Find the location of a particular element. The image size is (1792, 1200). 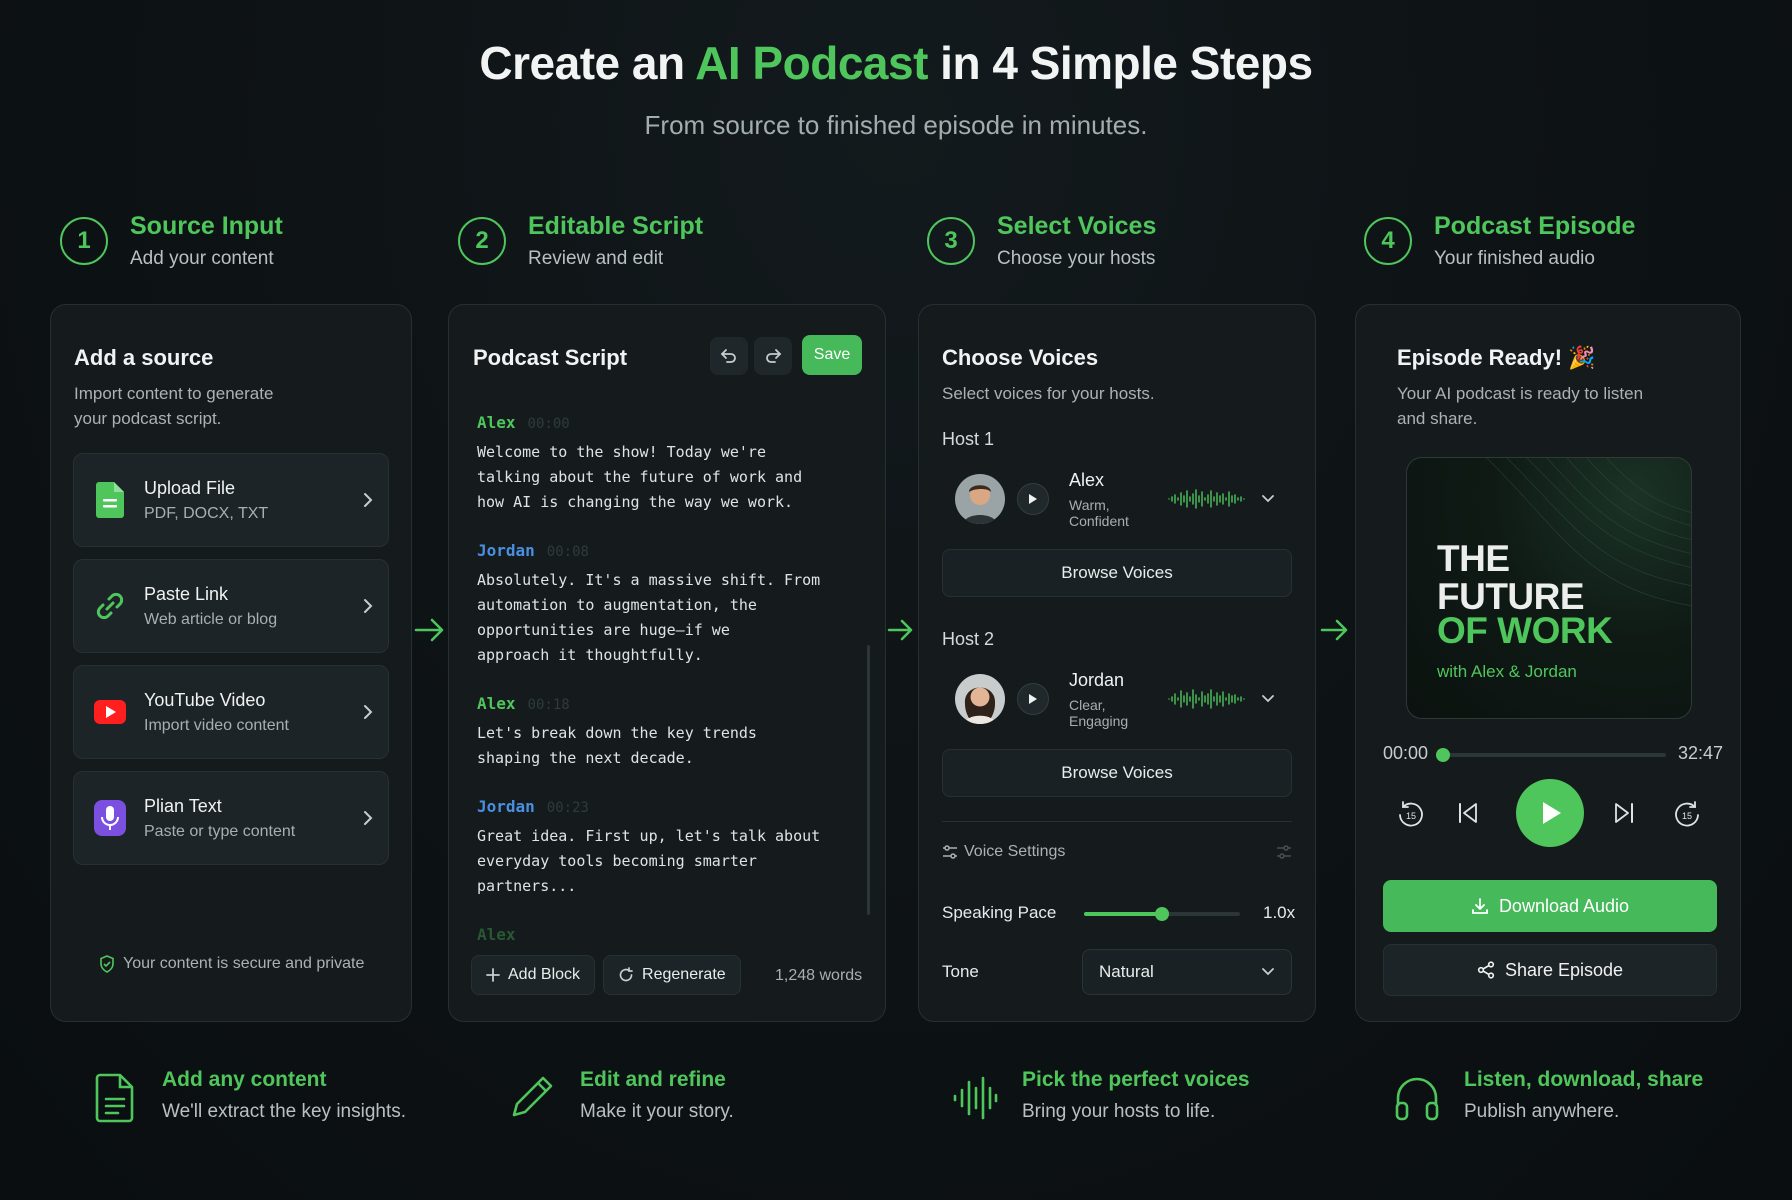

panel-title: Podcast Script is located at coordinates (550, 357).